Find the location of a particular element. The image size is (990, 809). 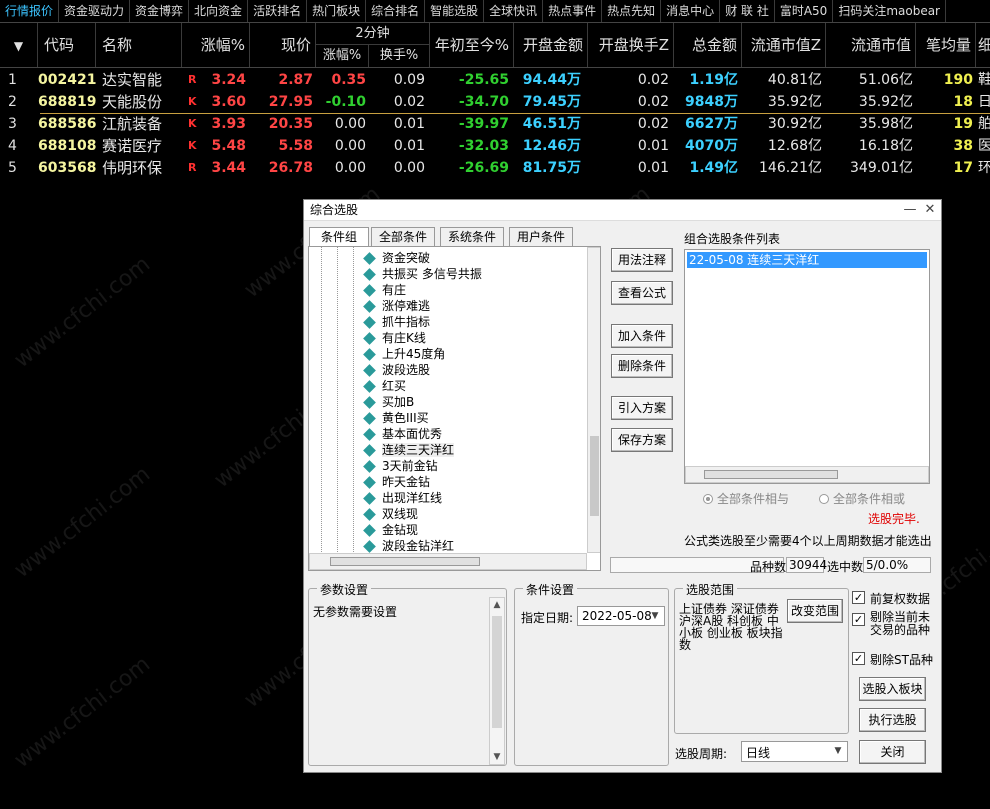

cell-total: 1.19 is located at coordinates (706, 80).